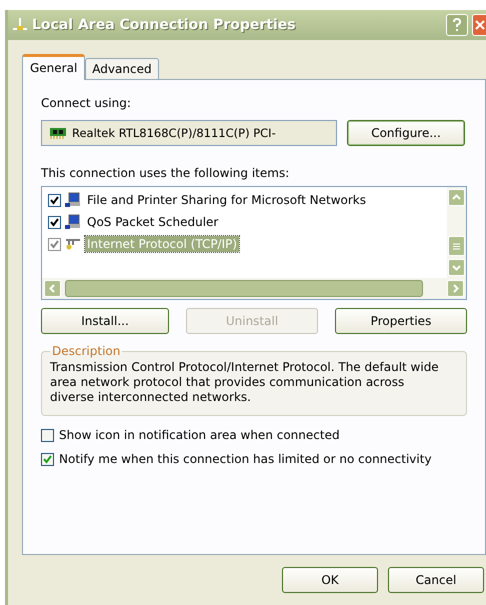 The width and height of the screenshot is (486, 605). I want to click on list-action-button: Properties, so click(401, 321).